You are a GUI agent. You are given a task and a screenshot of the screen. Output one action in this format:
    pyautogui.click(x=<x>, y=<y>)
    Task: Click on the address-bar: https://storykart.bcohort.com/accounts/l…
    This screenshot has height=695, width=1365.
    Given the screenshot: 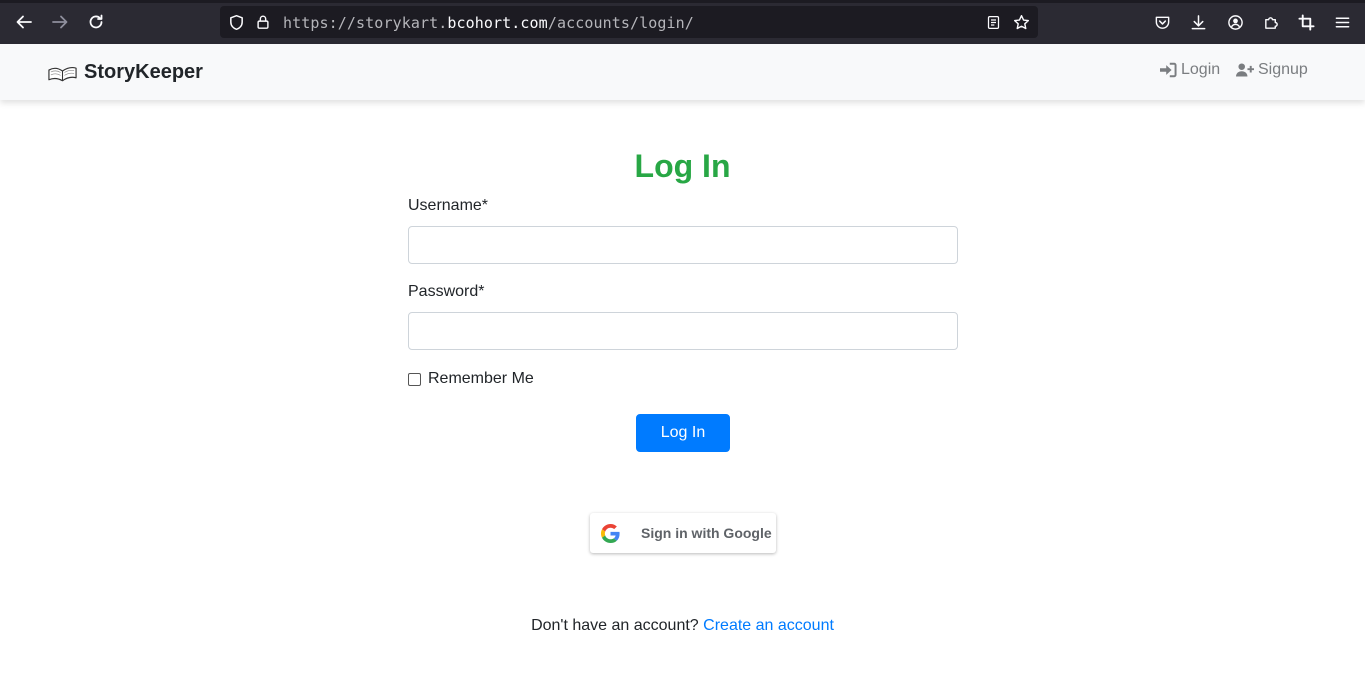 What is the action you would take?
    pyautogui.click(x=629, y=22)
    